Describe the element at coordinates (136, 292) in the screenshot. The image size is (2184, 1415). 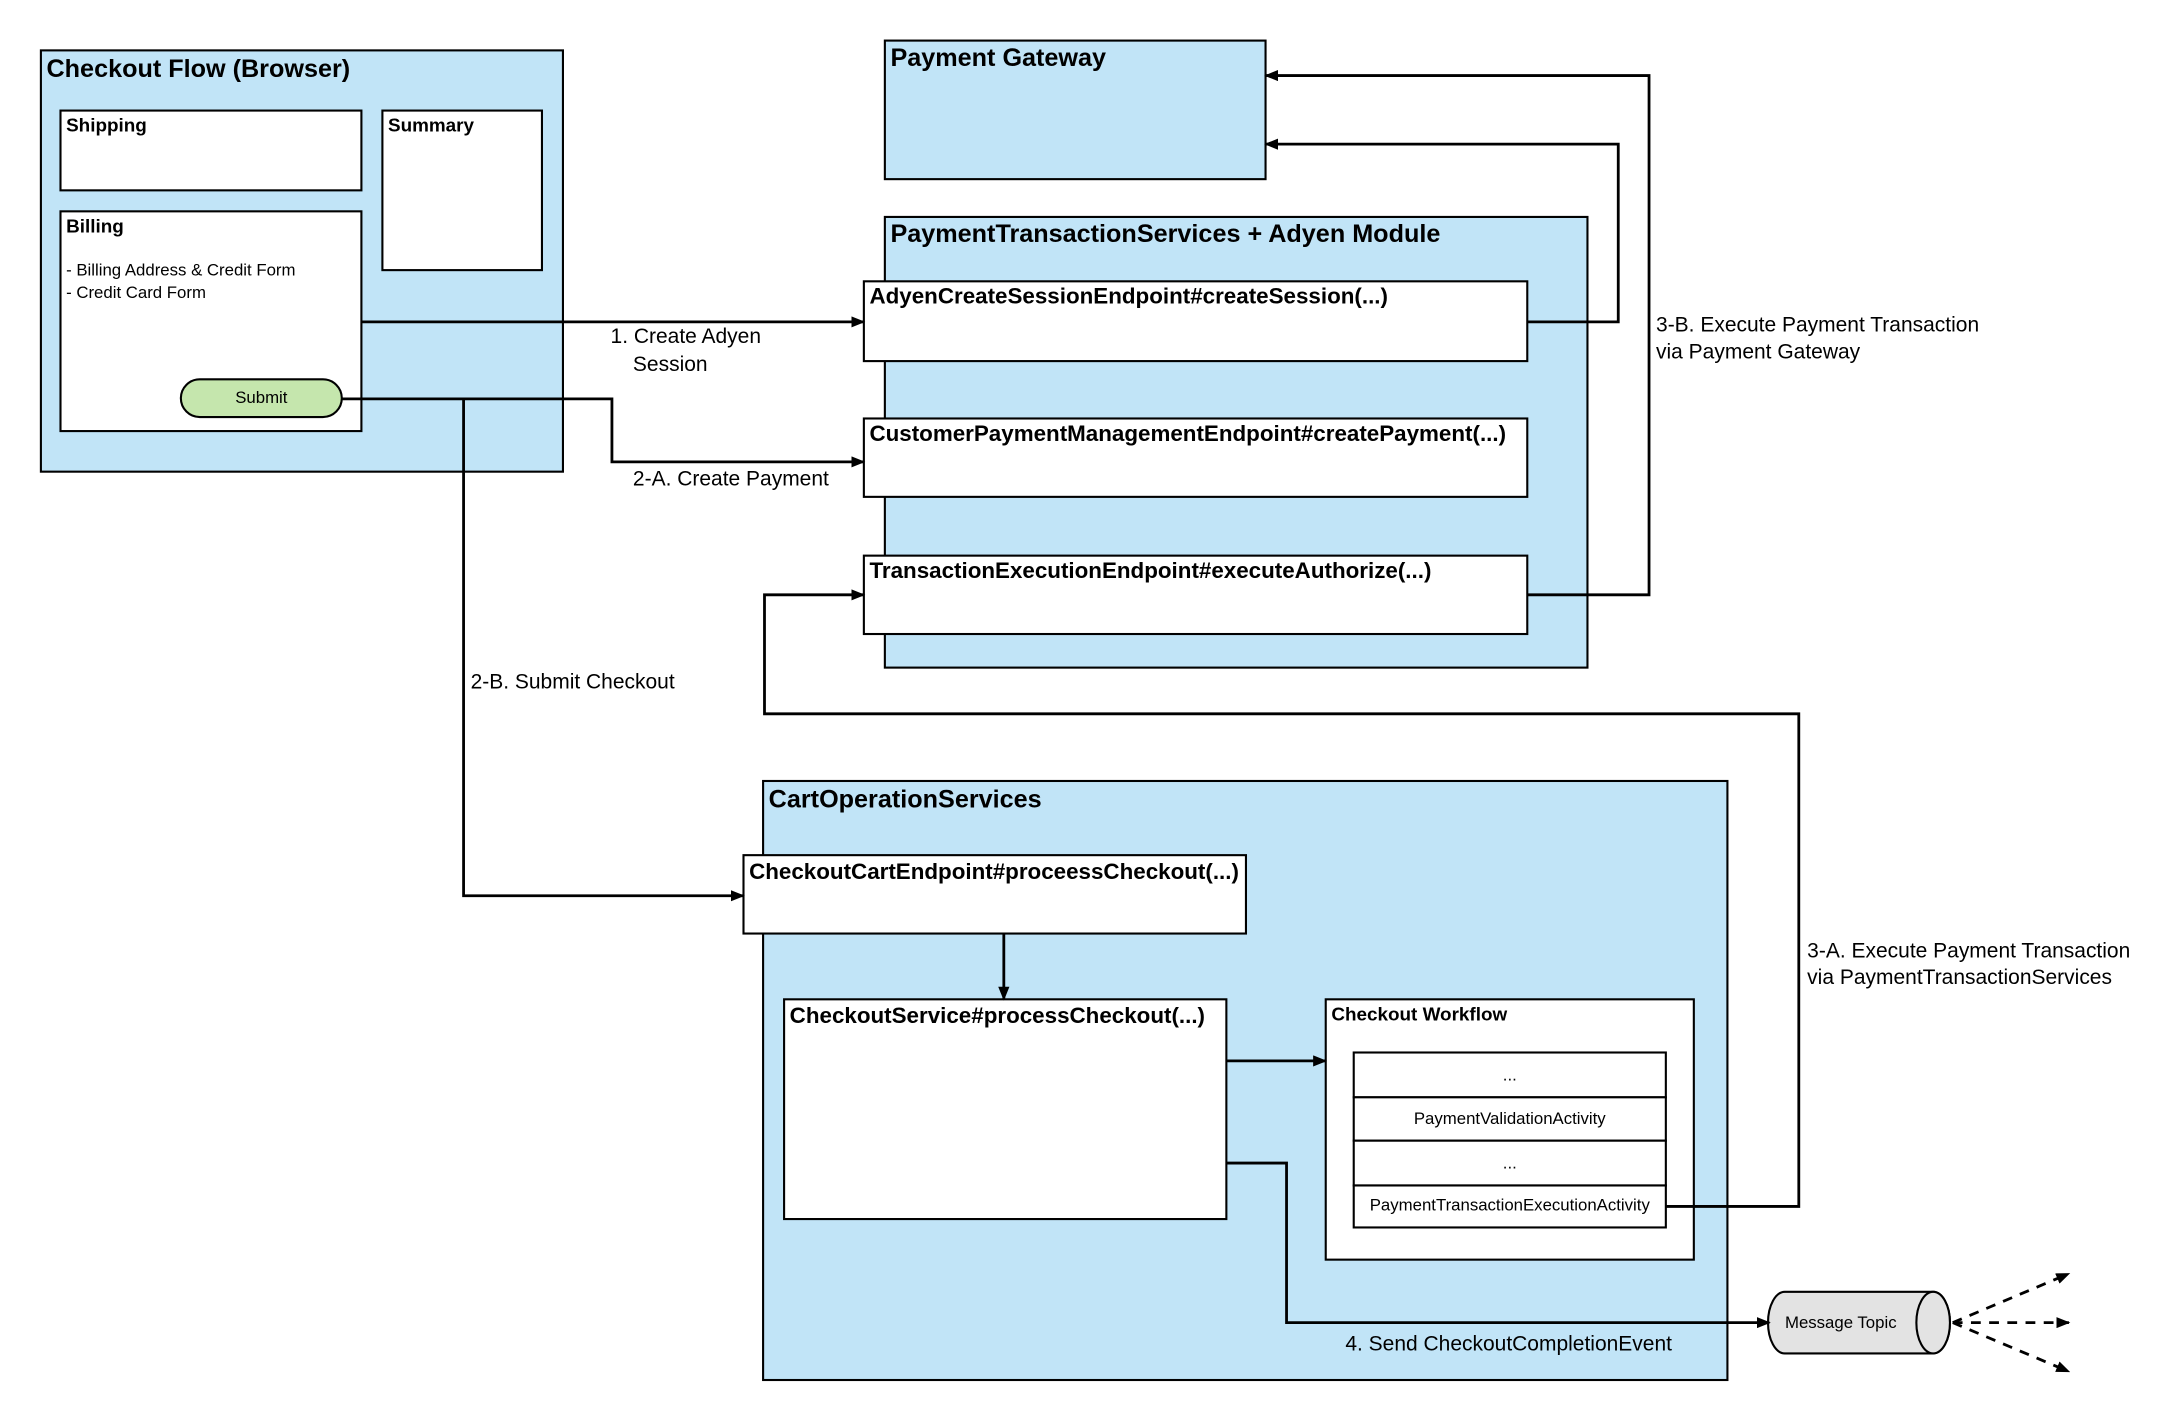
I see `billing-item: - Credit Card Form` at that location.